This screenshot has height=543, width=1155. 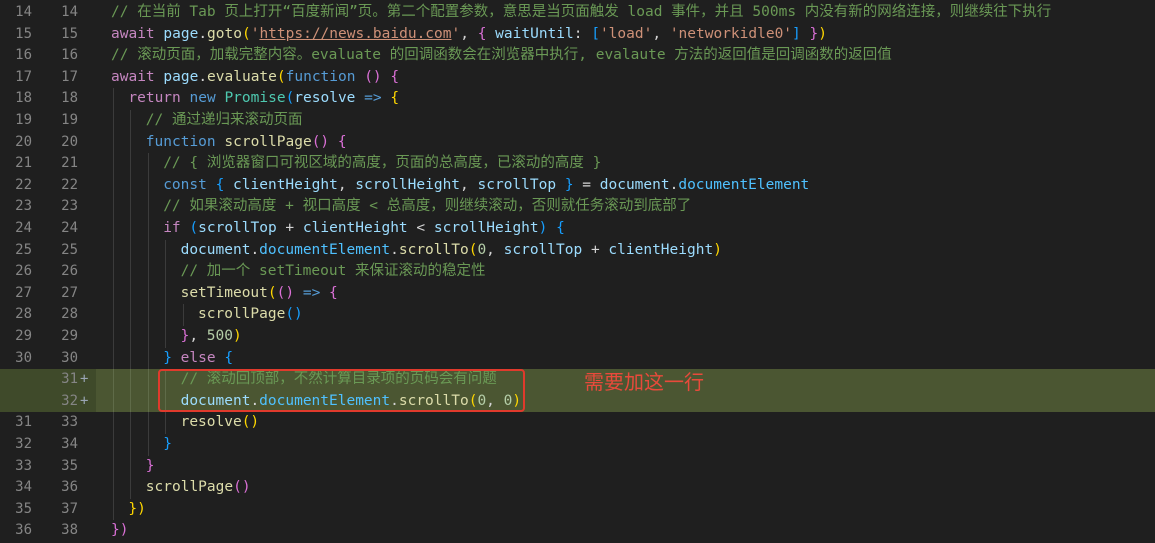 I want to click on code-token: =>, so click(x=311, y=292).